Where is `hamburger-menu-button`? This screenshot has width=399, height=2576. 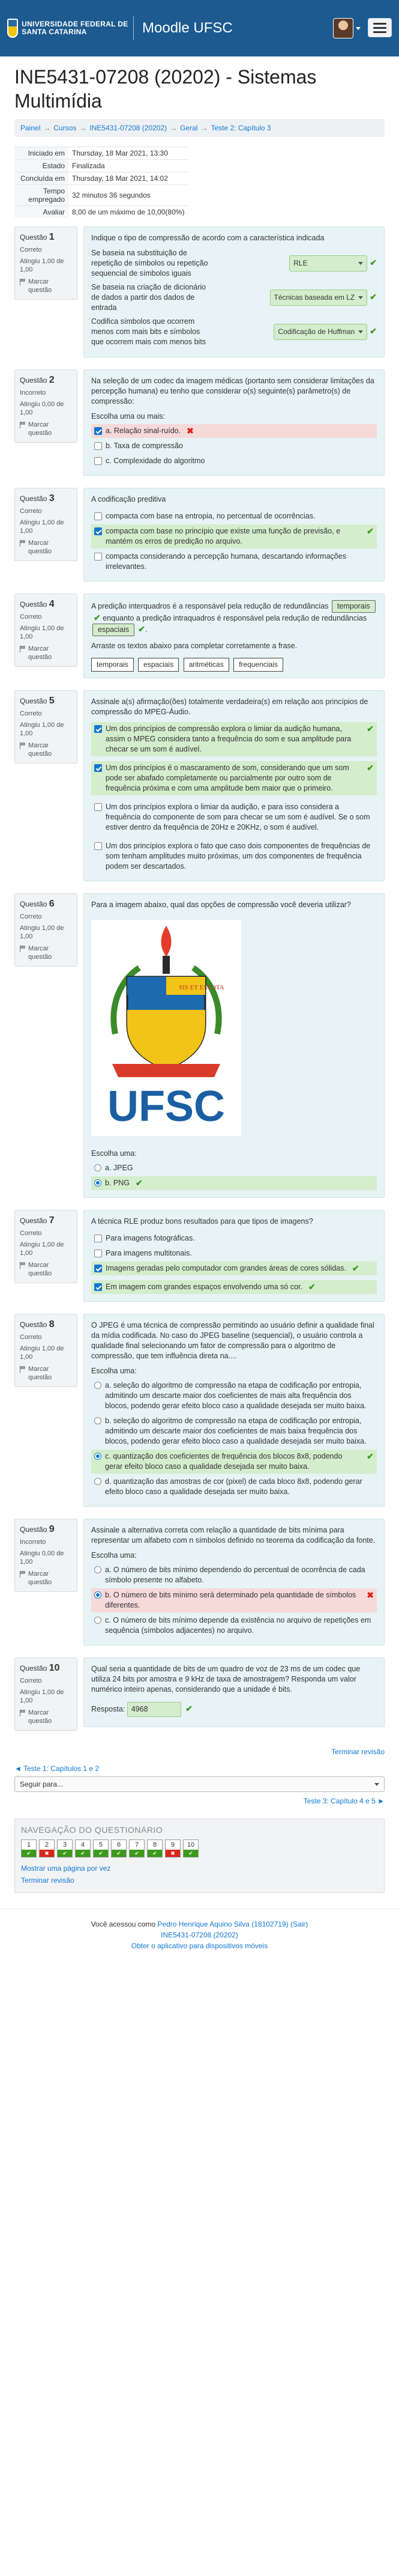 hamburger-menu-button is located at coordinates (380, 28).